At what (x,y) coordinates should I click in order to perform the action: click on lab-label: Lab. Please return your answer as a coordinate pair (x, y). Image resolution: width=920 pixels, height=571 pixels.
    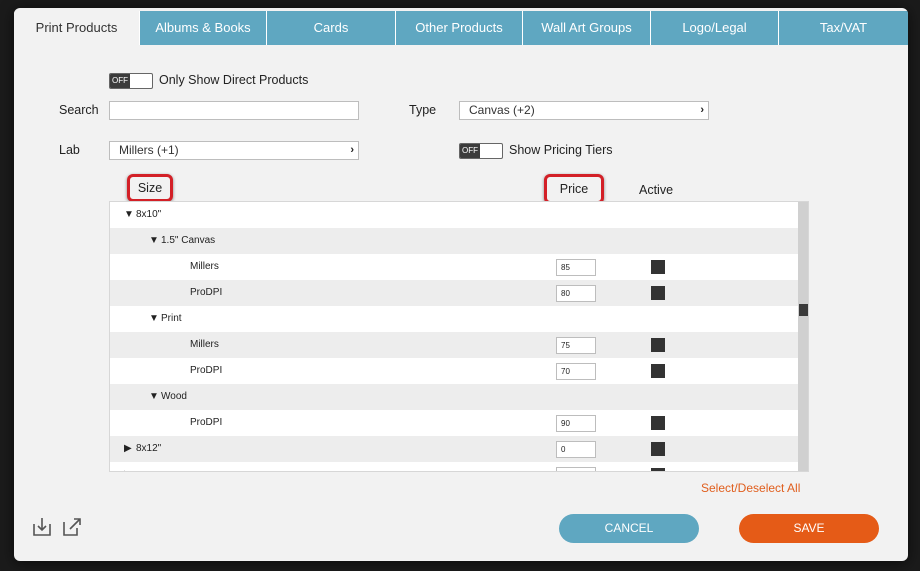
    Looking at the image, I should click on (69, 150).